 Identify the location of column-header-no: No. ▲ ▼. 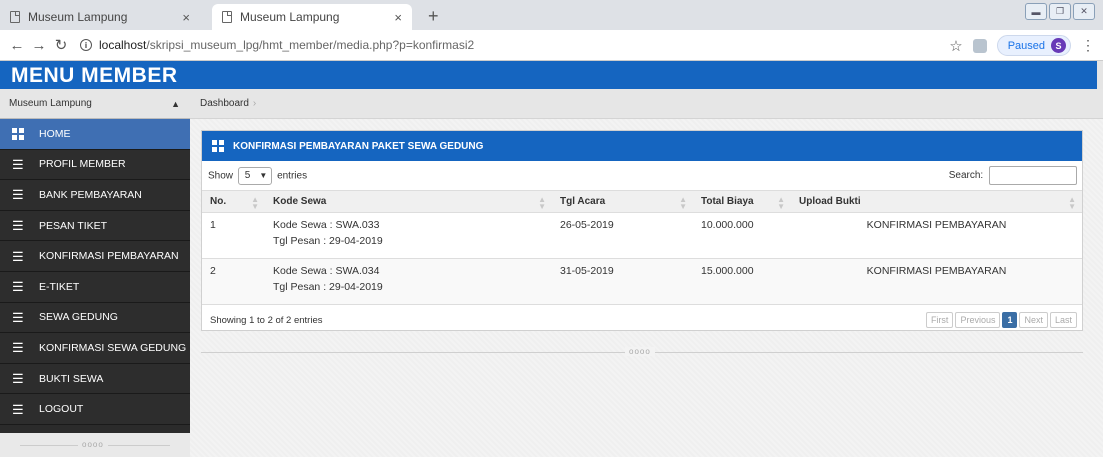
(233, 201).